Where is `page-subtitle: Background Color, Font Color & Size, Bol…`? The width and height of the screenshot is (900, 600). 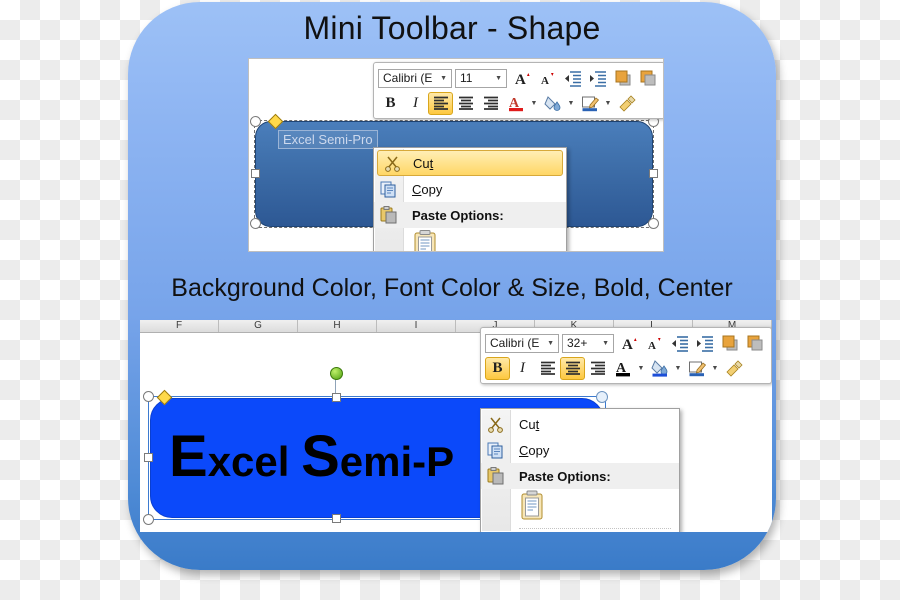
page-subtitle: Background Color, Font Color & Size, Bol… is located at coordinates (452, 288).